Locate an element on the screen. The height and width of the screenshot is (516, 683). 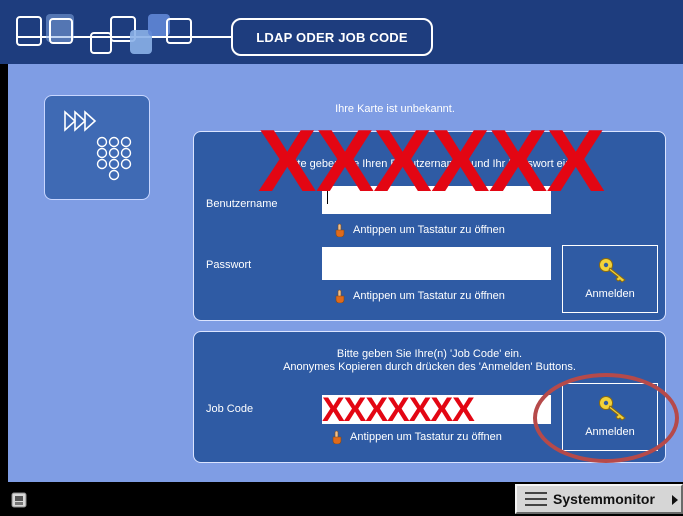
username-keyboard-hint: Antippen um Tastatur zu öffnen is located at coordinates (419, 230).